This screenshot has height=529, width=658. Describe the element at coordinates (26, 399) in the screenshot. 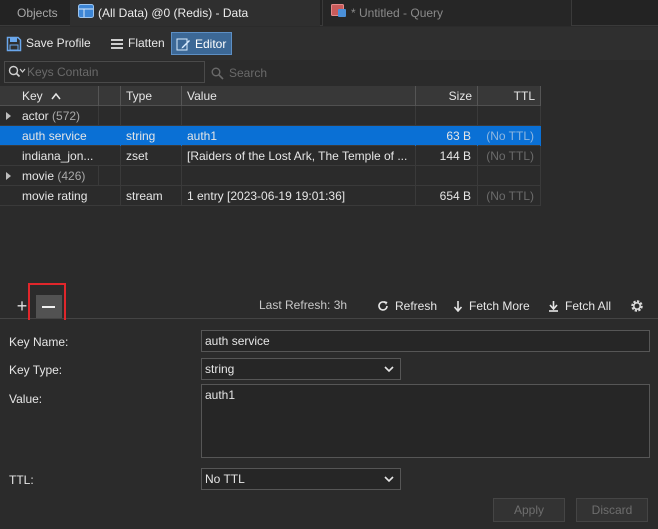

I see `value-label: Value:` at that location.